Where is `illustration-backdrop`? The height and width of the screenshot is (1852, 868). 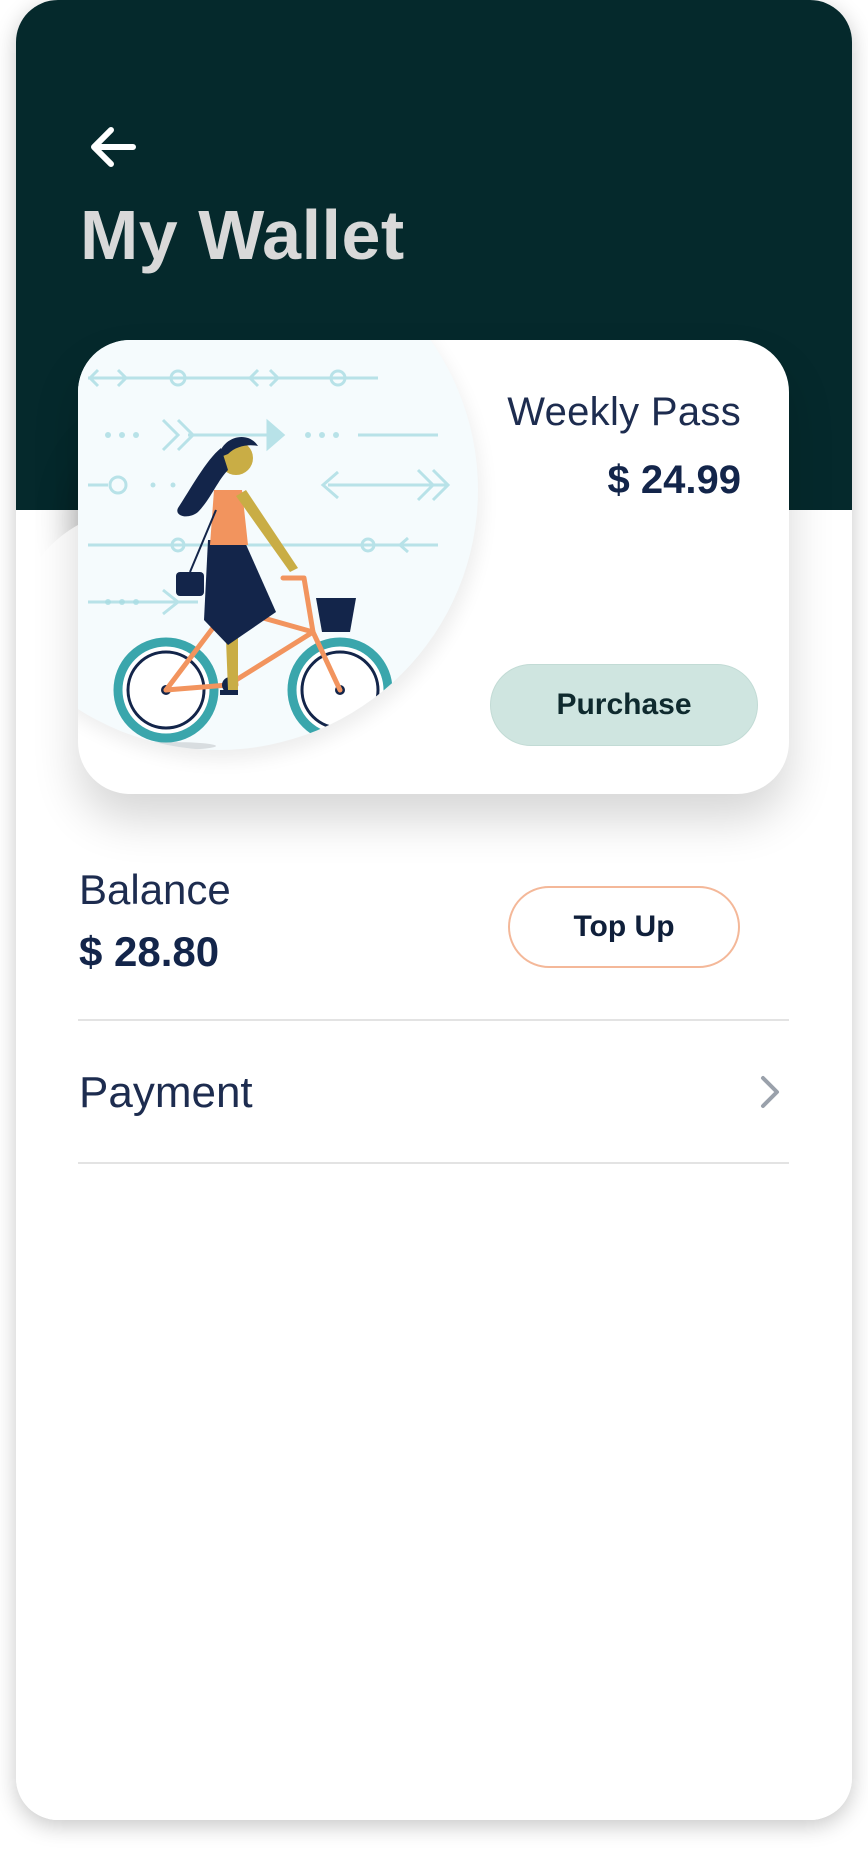
illustration-backdrop is located at coordinates (278, 545).